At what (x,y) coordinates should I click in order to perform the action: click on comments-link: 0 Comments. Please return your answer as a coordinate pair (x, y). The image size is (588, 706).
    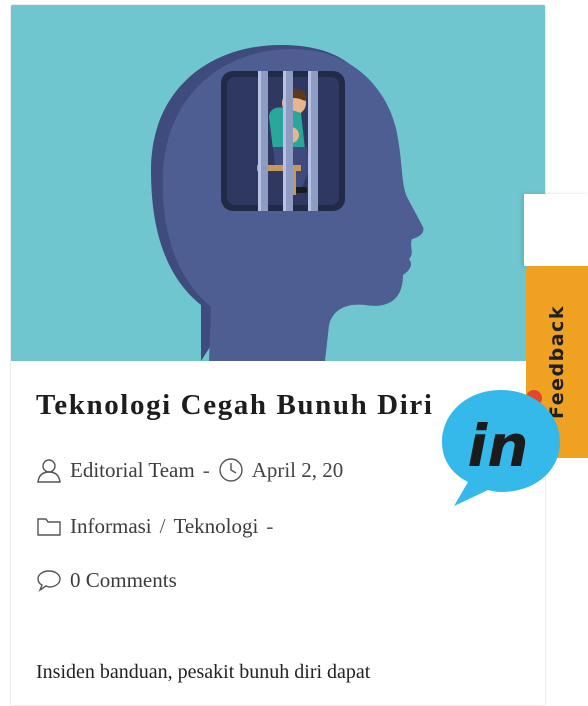
    Looking at the image, I should click on (123, 580).